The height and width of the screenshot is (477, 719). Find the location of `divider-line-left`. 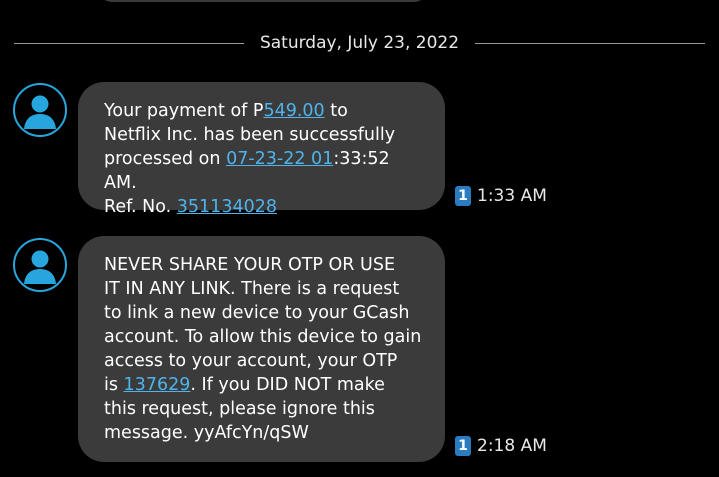

divider-line-left is located at coordinates (129, 43).